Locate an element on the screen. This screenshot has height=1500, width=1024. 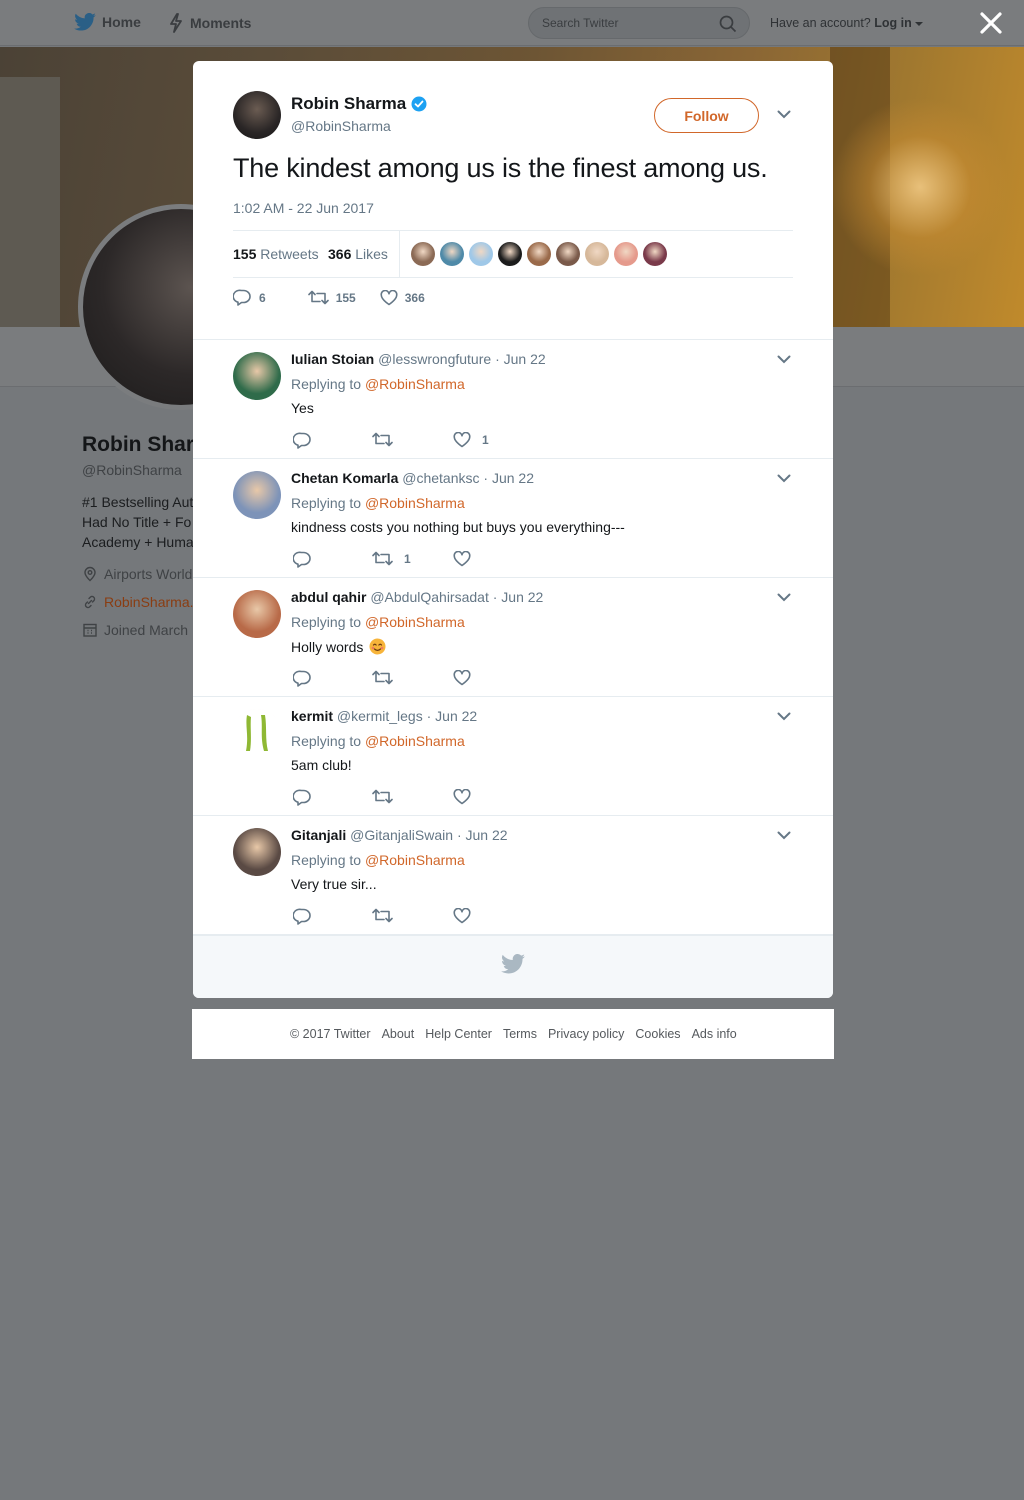
tweet-stats: 155 Retweets 366 Likes is located at coordinates (513, 254).